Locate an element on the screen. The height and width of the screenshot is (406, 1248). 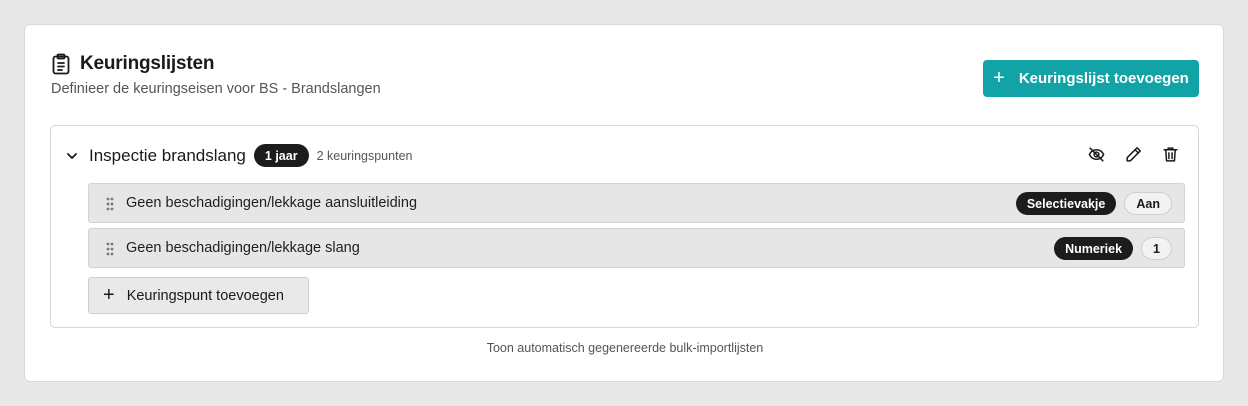
checkpoint-meta: Numeriek 1 is located at coordinates (1113, 248).